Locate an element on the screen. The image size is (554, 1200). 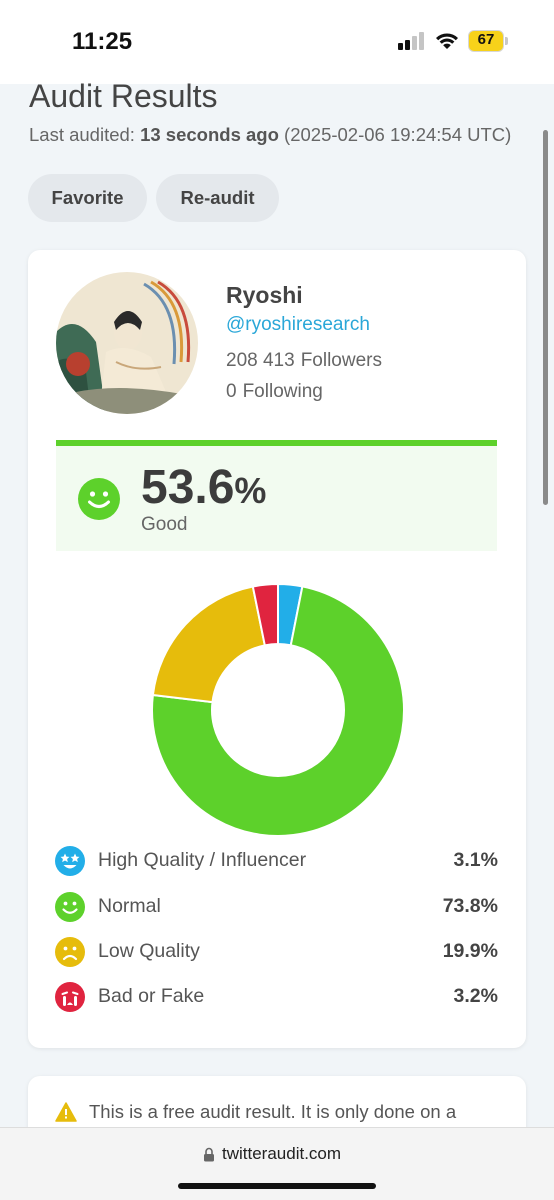
legend-value: 3.2% is located at coordinates (475, 996).